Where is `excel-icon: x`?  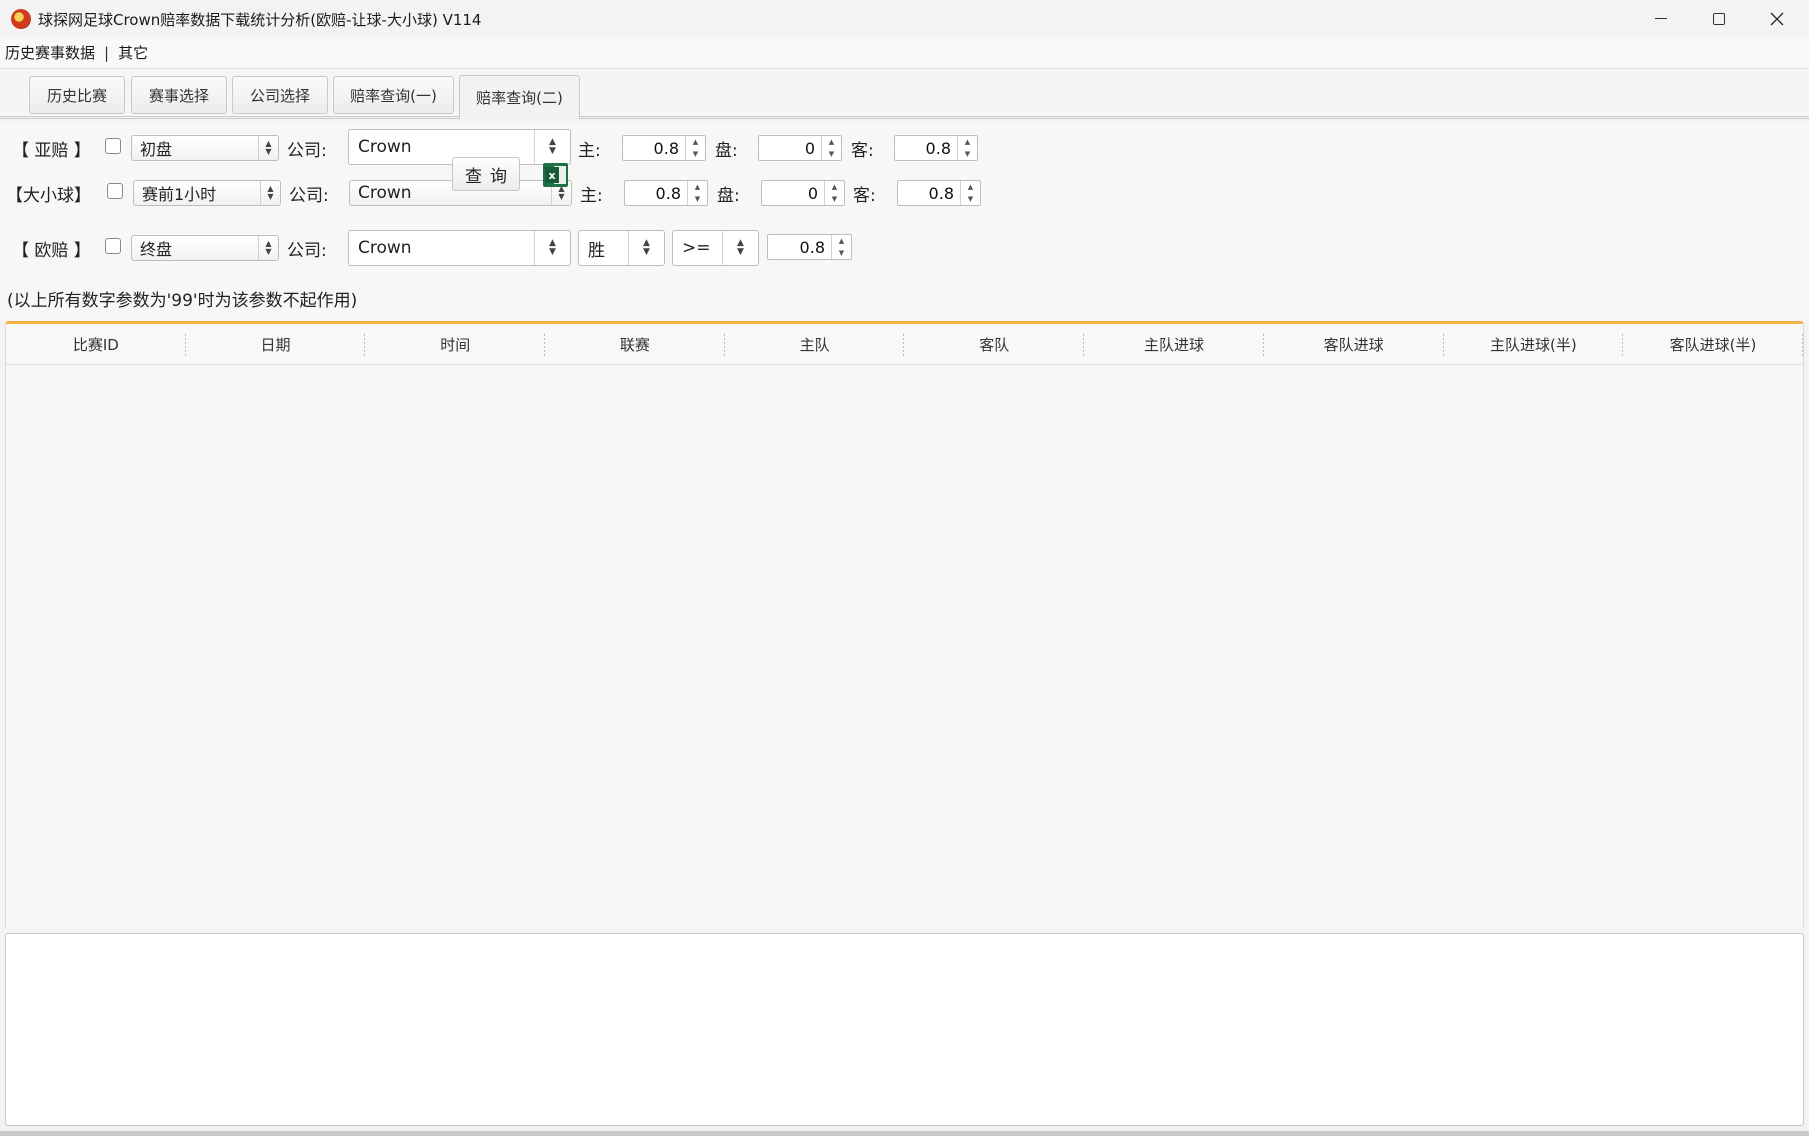 excel-icon: x is located at coordinates (555, 175).